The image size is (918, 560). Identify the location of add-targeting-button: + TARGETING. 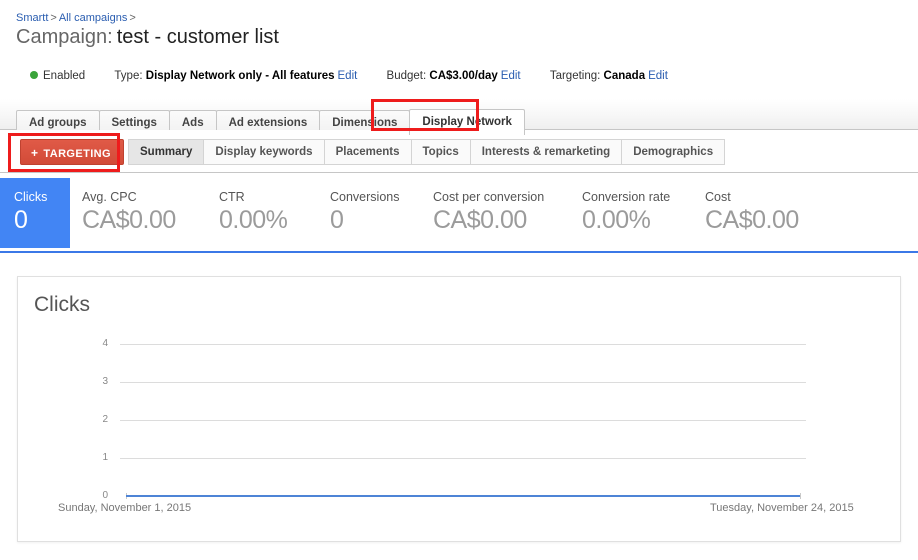
(72, 152).